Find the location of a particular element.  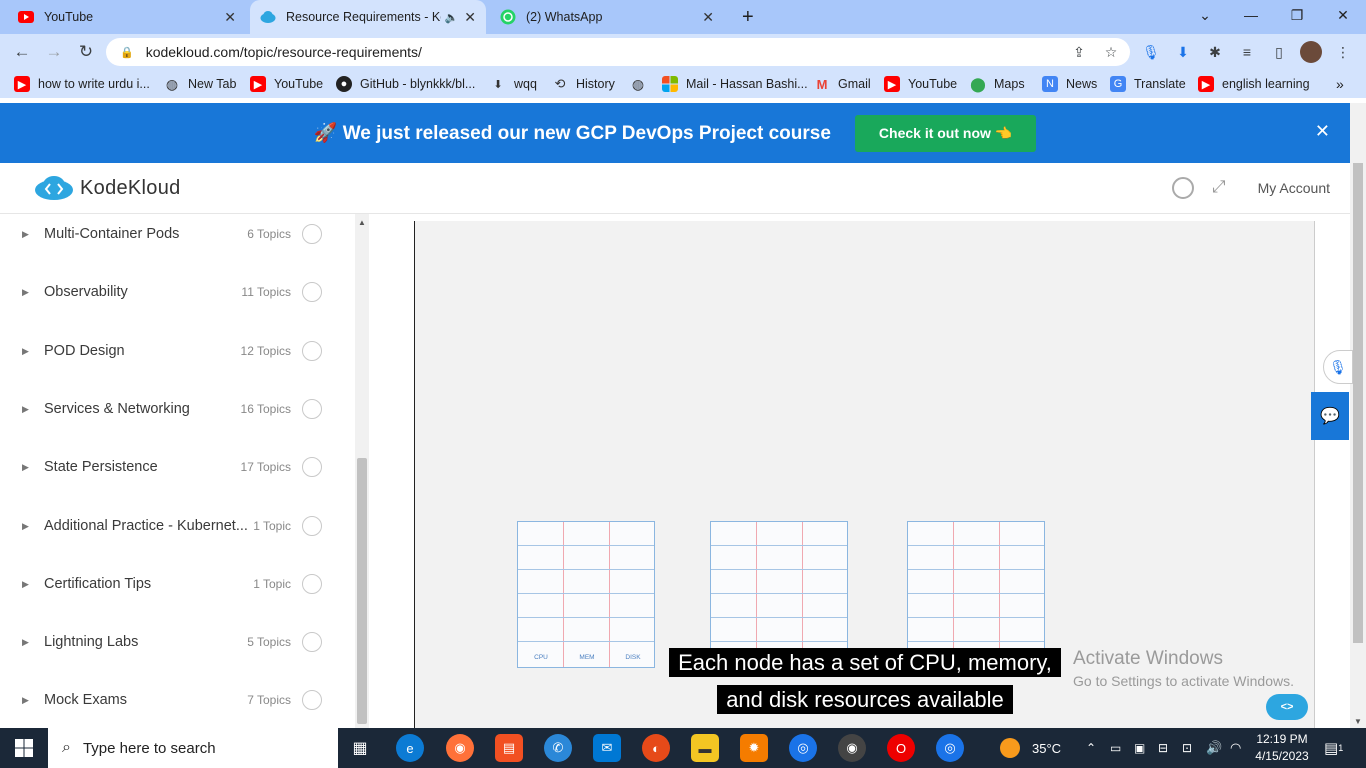

tab-search-icon: ⌄ is located at coordinates (1205, 15).